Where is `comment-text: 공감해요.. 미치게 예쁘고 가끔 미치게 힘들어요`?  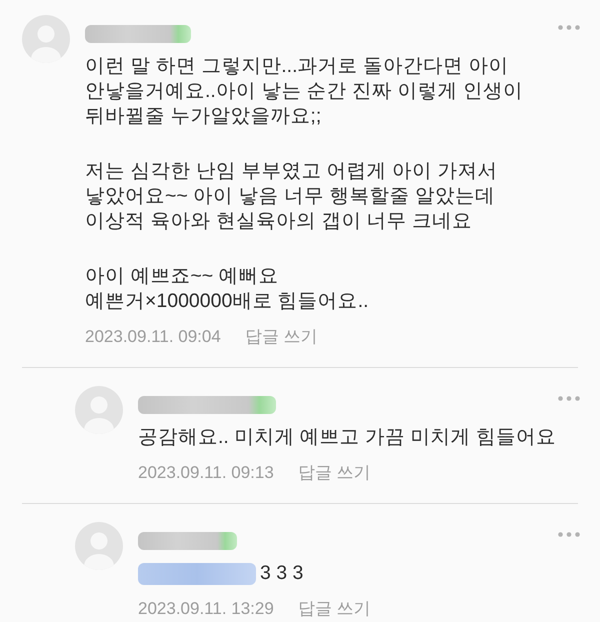
comment-text: 공감해요.. 미치게 예쁘고 가끔 미치게 힘들어요 is located at coordinates (347, 437).